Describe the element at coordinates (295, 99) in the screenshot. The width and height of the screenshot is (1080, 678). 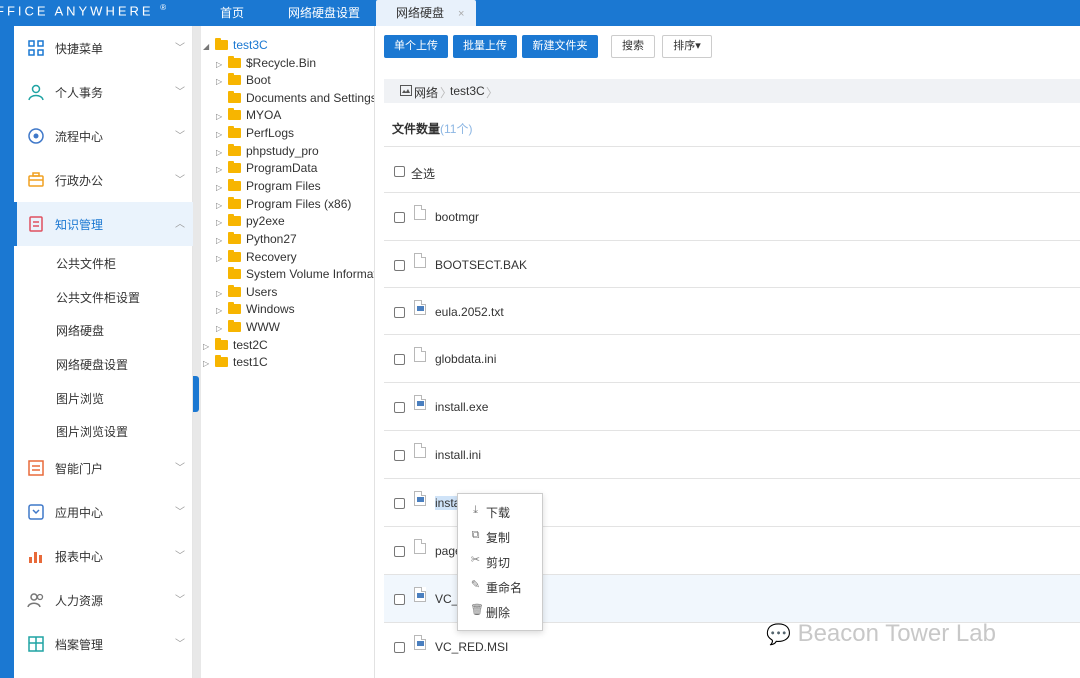
I see `tree-node: Documents and Settings` at that location.